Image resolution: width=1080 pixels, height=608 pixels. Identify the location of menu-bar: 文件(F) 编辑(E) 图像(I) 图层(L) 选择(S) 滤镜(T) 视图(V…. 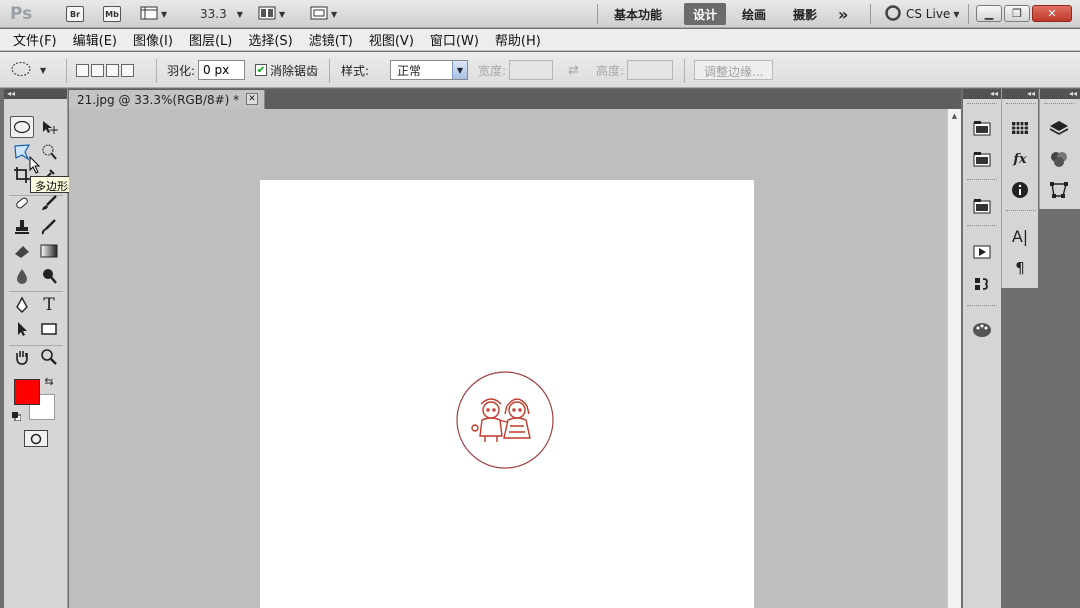
(540, 40).